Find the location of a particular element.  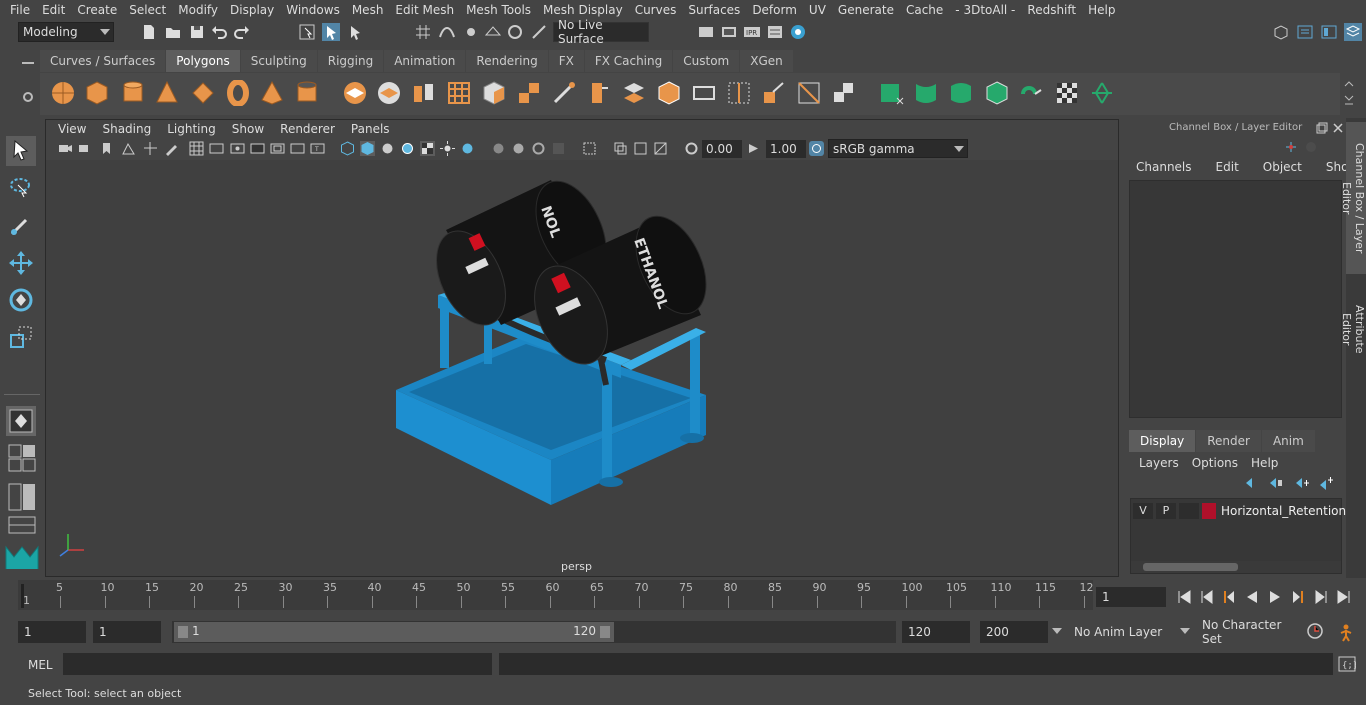

tab-sculpting: Sculpting is located at coordinates (278, 61).